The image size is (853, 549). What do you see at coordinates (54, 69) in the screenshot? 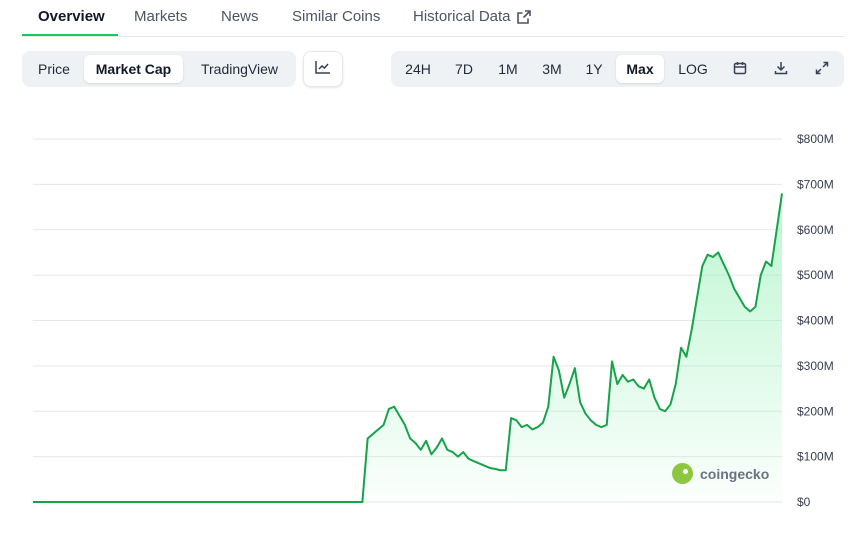
I see `view-price-button: Price` at bounding box center [54, 69].